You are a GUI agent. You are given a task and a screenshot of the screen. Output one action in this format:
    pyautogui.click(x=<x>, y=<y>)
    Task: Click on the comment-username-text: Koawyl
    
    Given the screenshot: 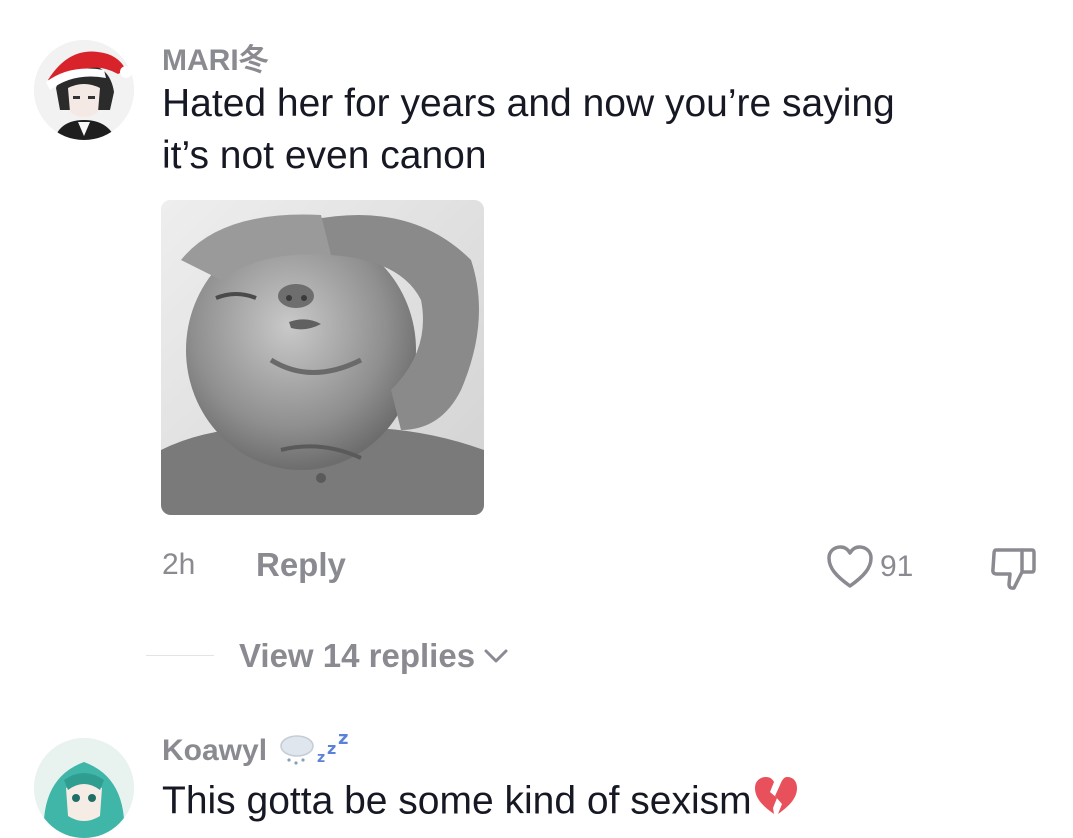 What is the action you would take?
    pyautogui.click(x=215, y=750)
    